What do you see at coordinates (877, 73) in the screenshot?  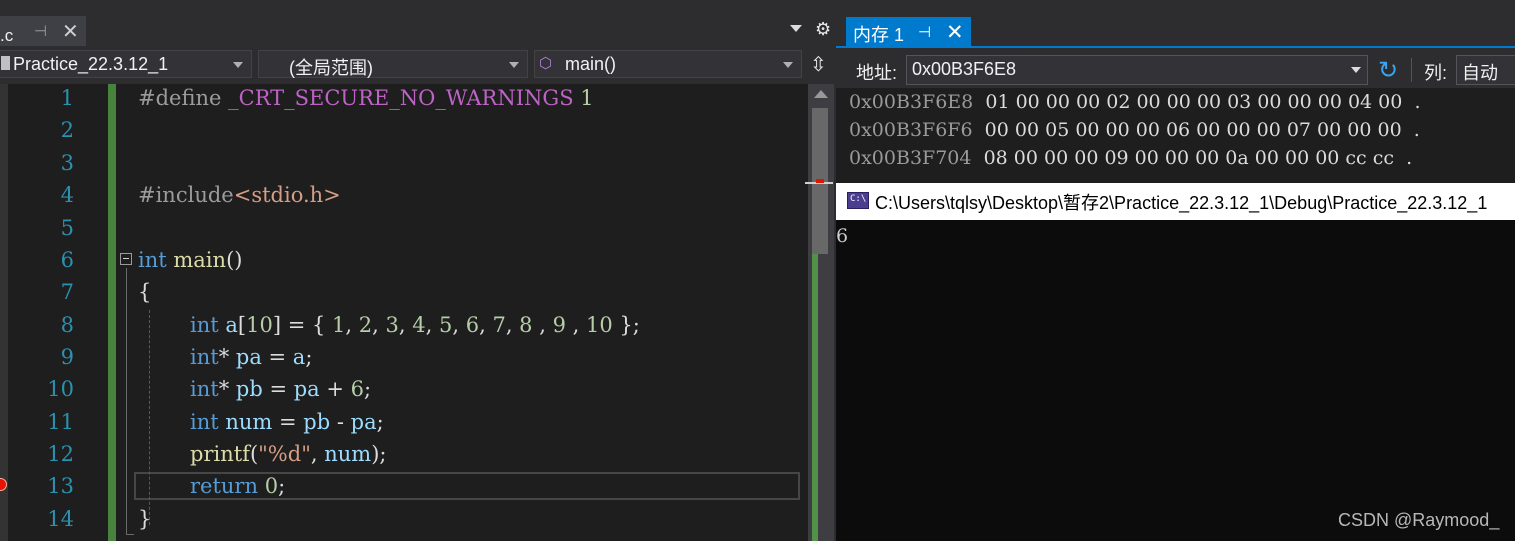 I see `address-label: 地址:` at bounding box center [877, 73].